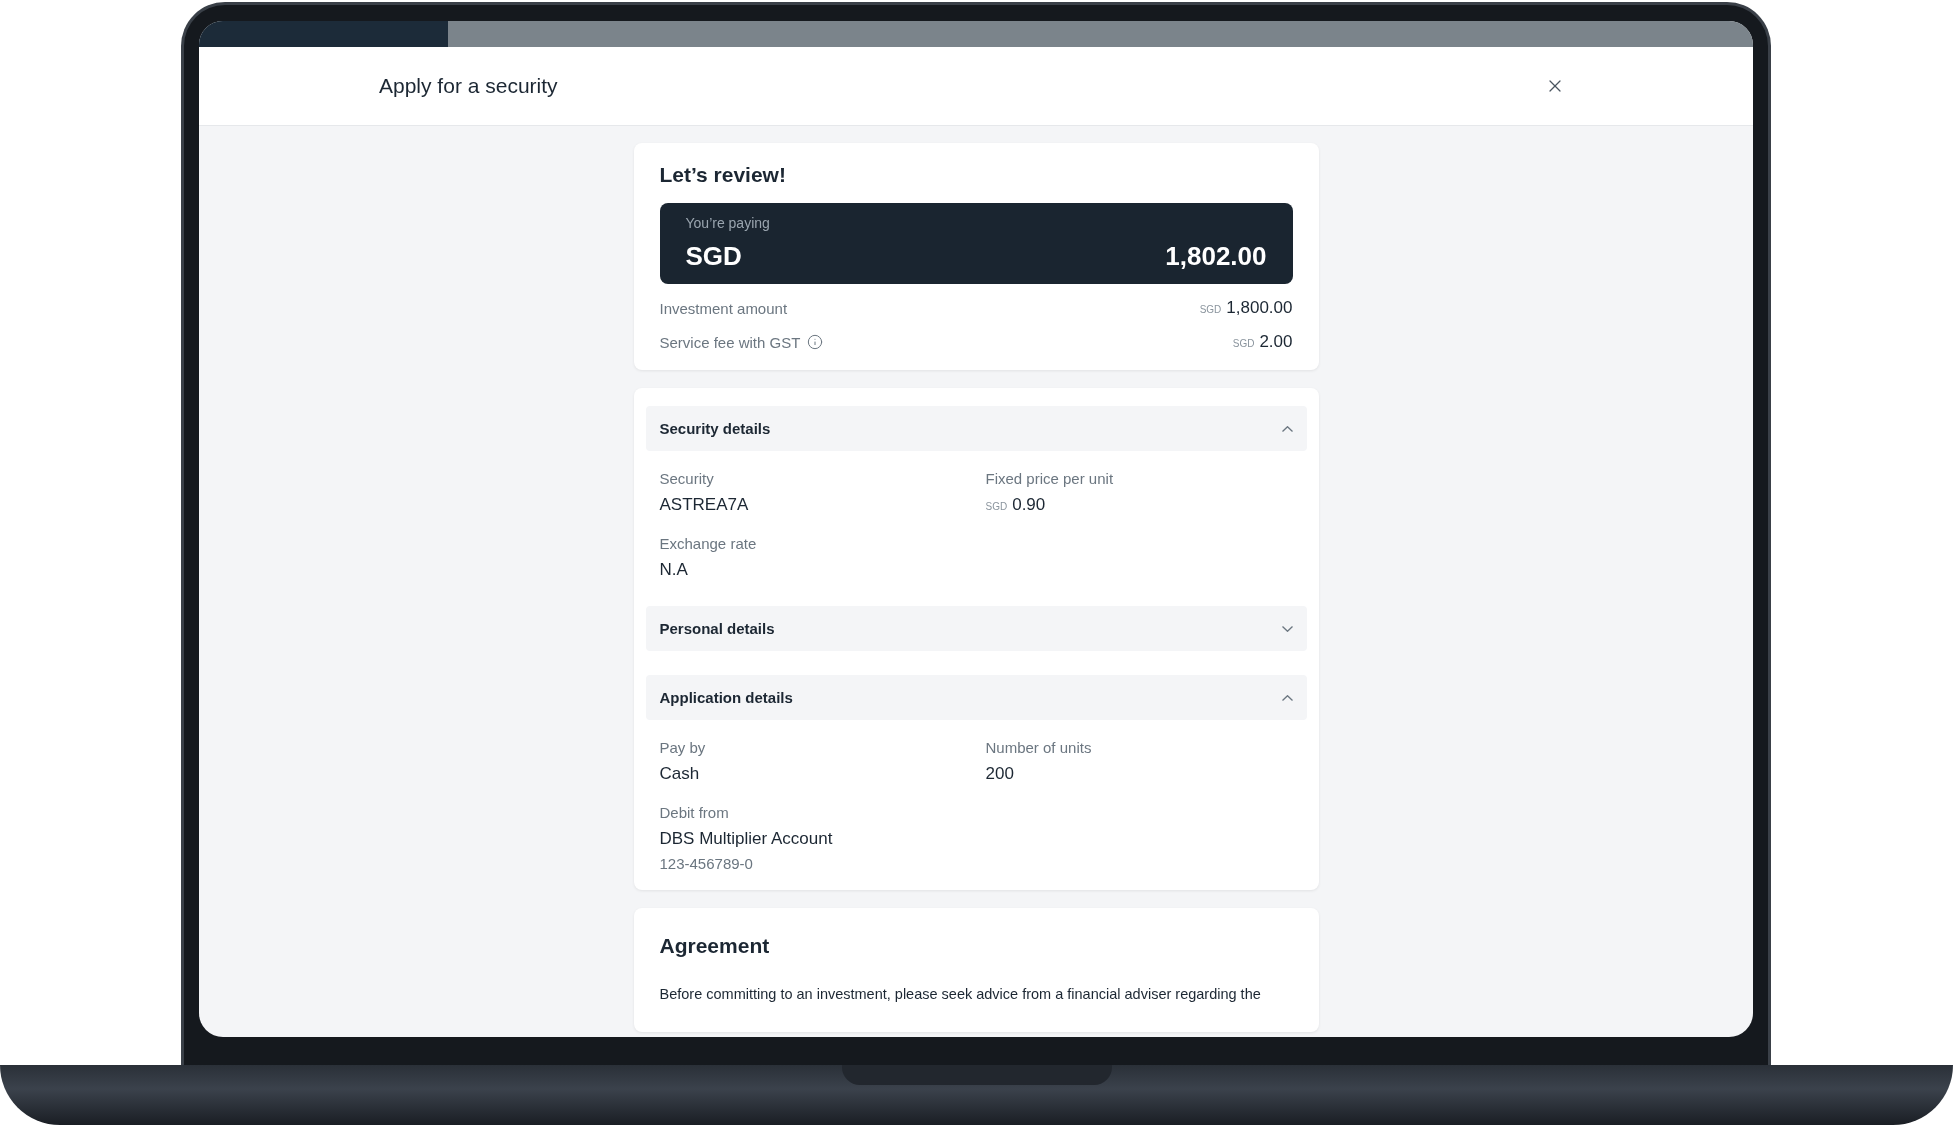 The image size is (1953, 1125). What do you see at coordinates (815, 342) in the screenshot?
I see `info-icon` at bounding box center [815, 342].